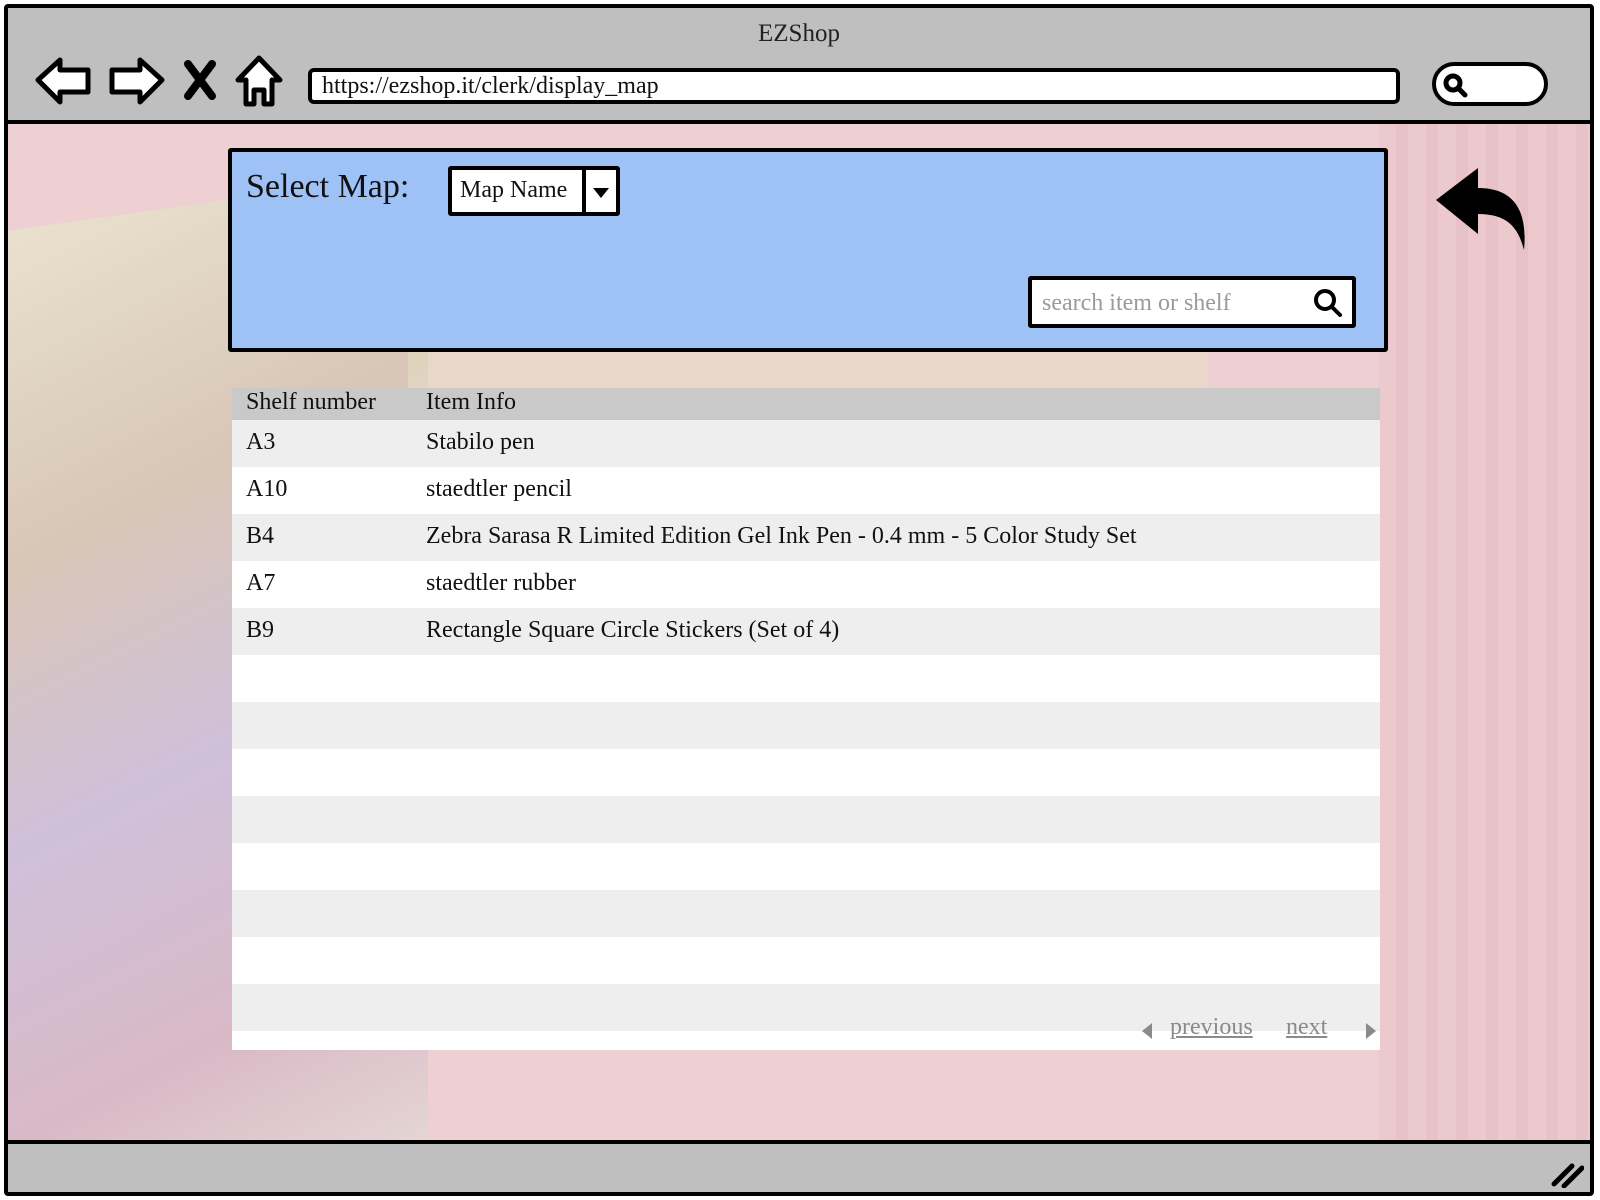 This screenshot has width=1600, height=1200. What do you see at coordinates (267, 489) in the screenshot?
I see `shelf-cell: A10` at bounding box center [267, 489].